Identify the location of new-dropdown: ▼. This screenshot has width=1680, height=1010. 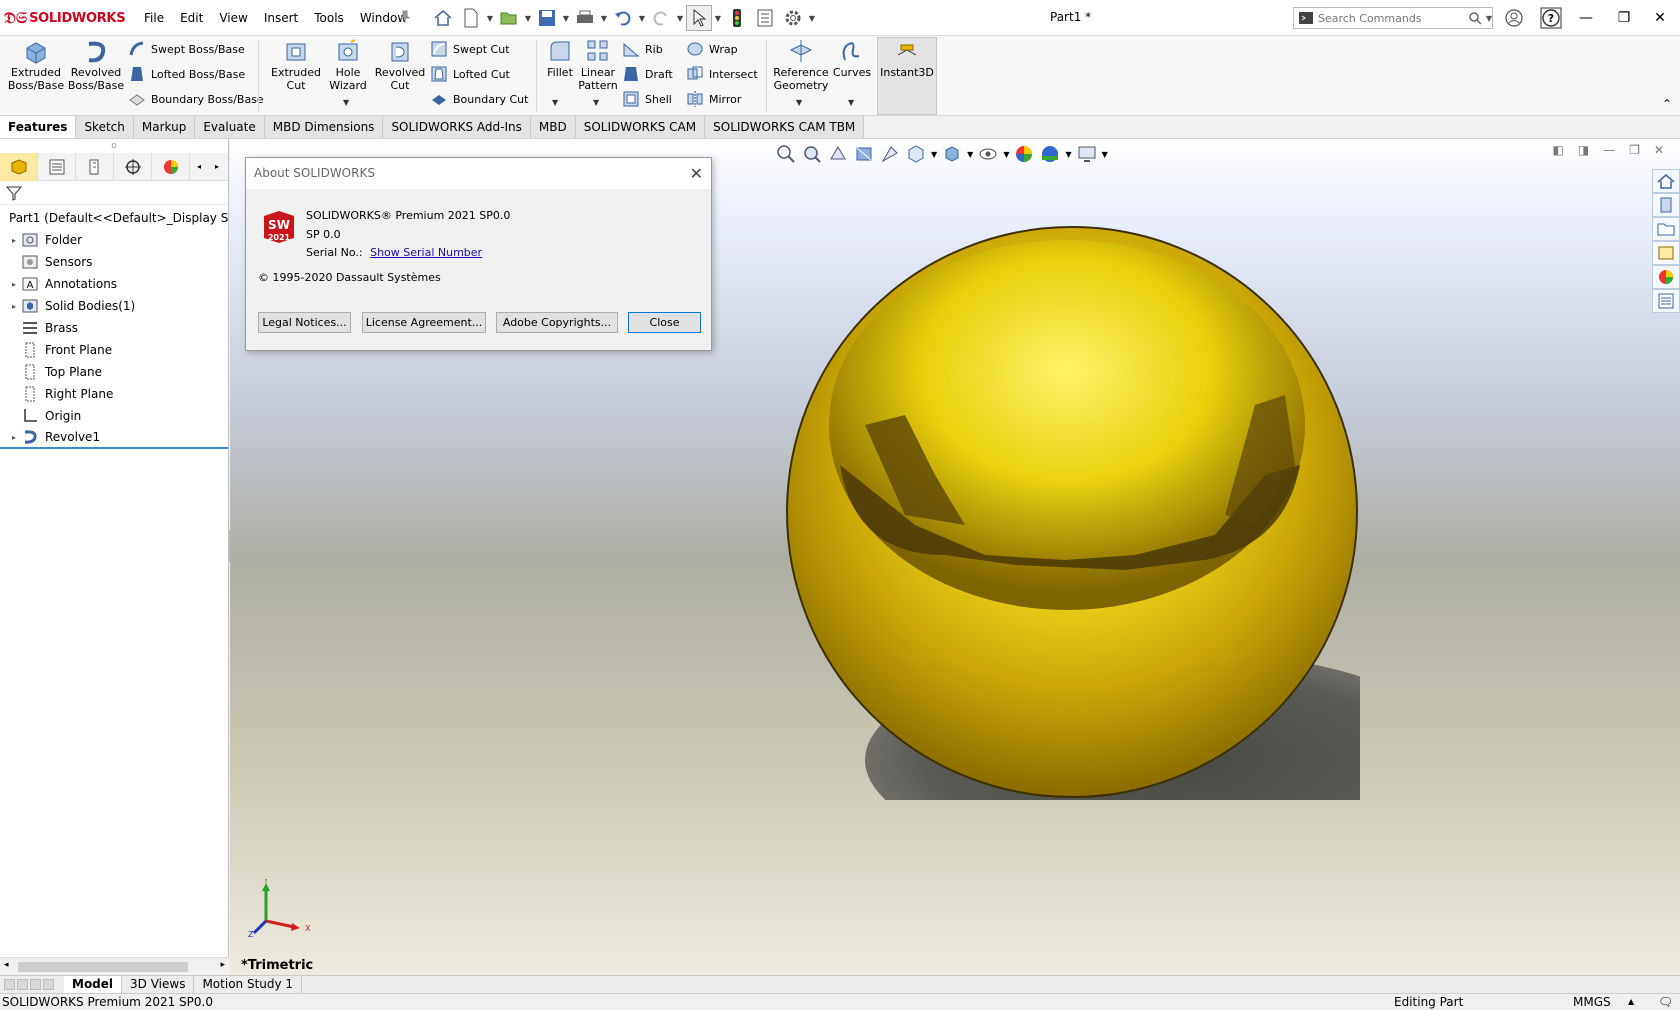
(490, 18).